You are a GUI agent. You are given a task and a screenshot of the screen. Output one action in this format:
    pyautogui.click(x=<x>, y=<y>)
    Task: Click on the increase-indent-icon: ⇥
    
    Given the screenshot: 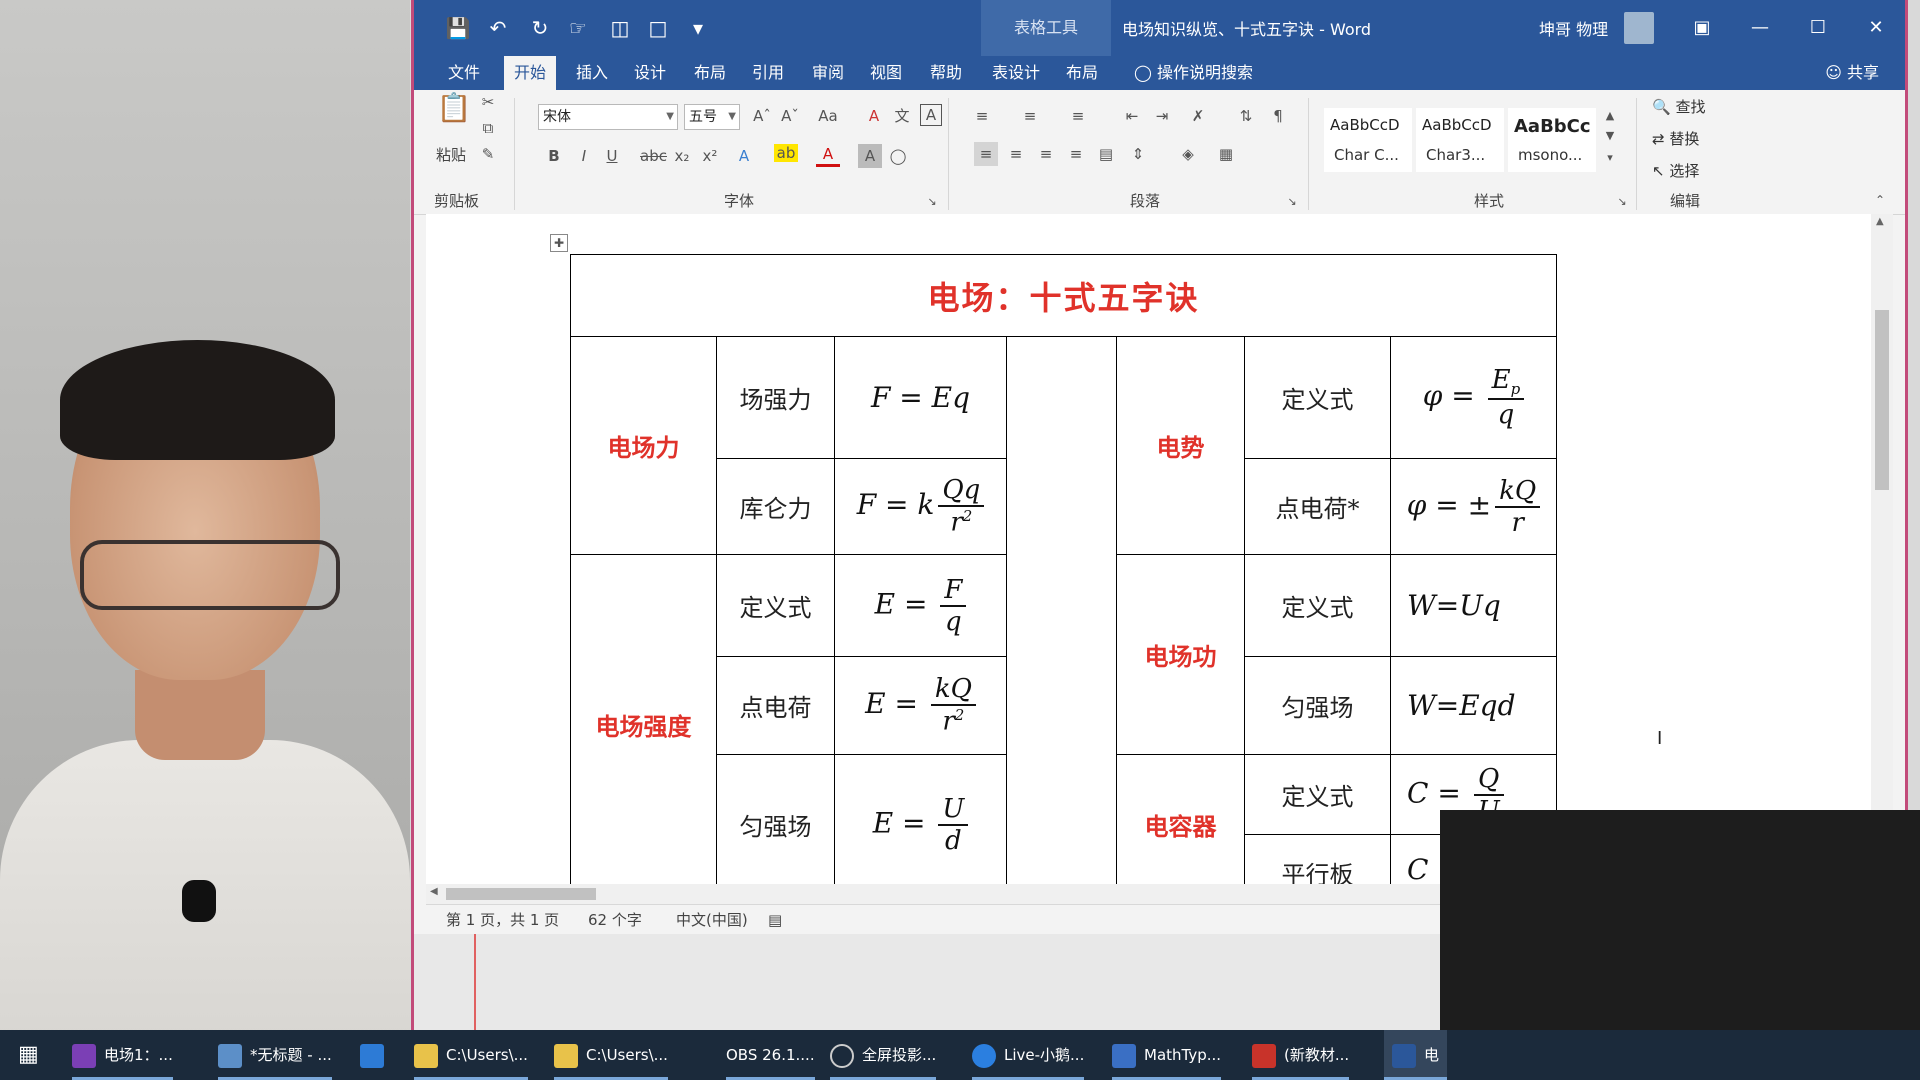 What is the action you would take?
    pyautogui.click(x=1162, y=116)
    